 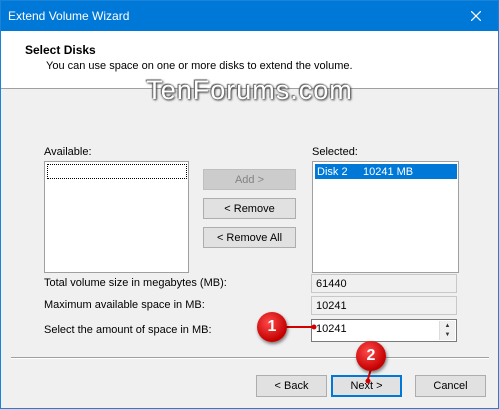 I want to click on callout-badge-2: 2, so click(x=371, y=356).